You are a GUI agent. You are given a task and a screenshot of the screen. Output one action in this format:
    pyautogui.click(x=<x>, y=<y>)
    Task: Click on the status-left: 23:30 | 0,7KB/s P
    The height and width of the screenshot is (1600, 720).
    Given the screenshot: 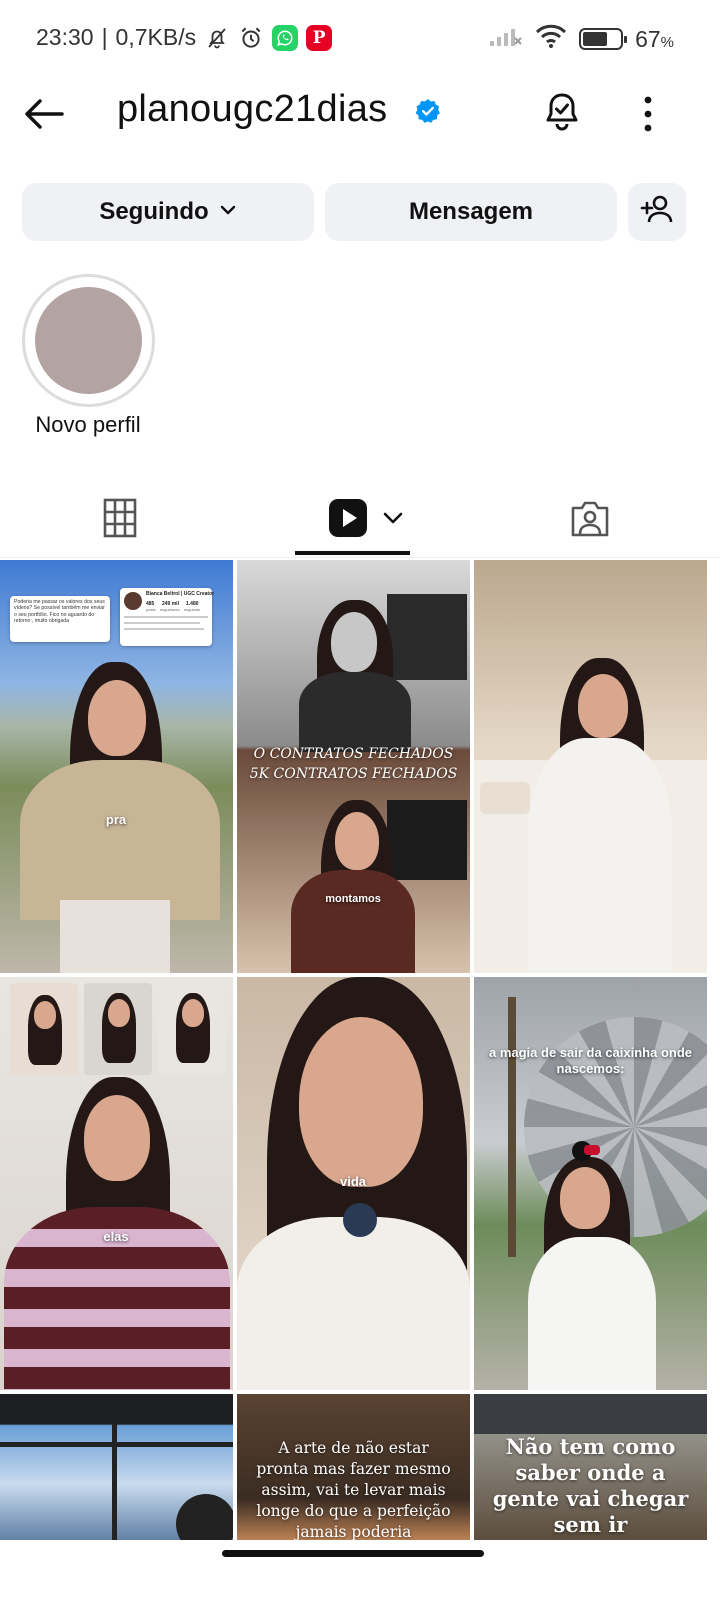 What is the action you would take?
    pyautogui.click(x=184, y=37)
    